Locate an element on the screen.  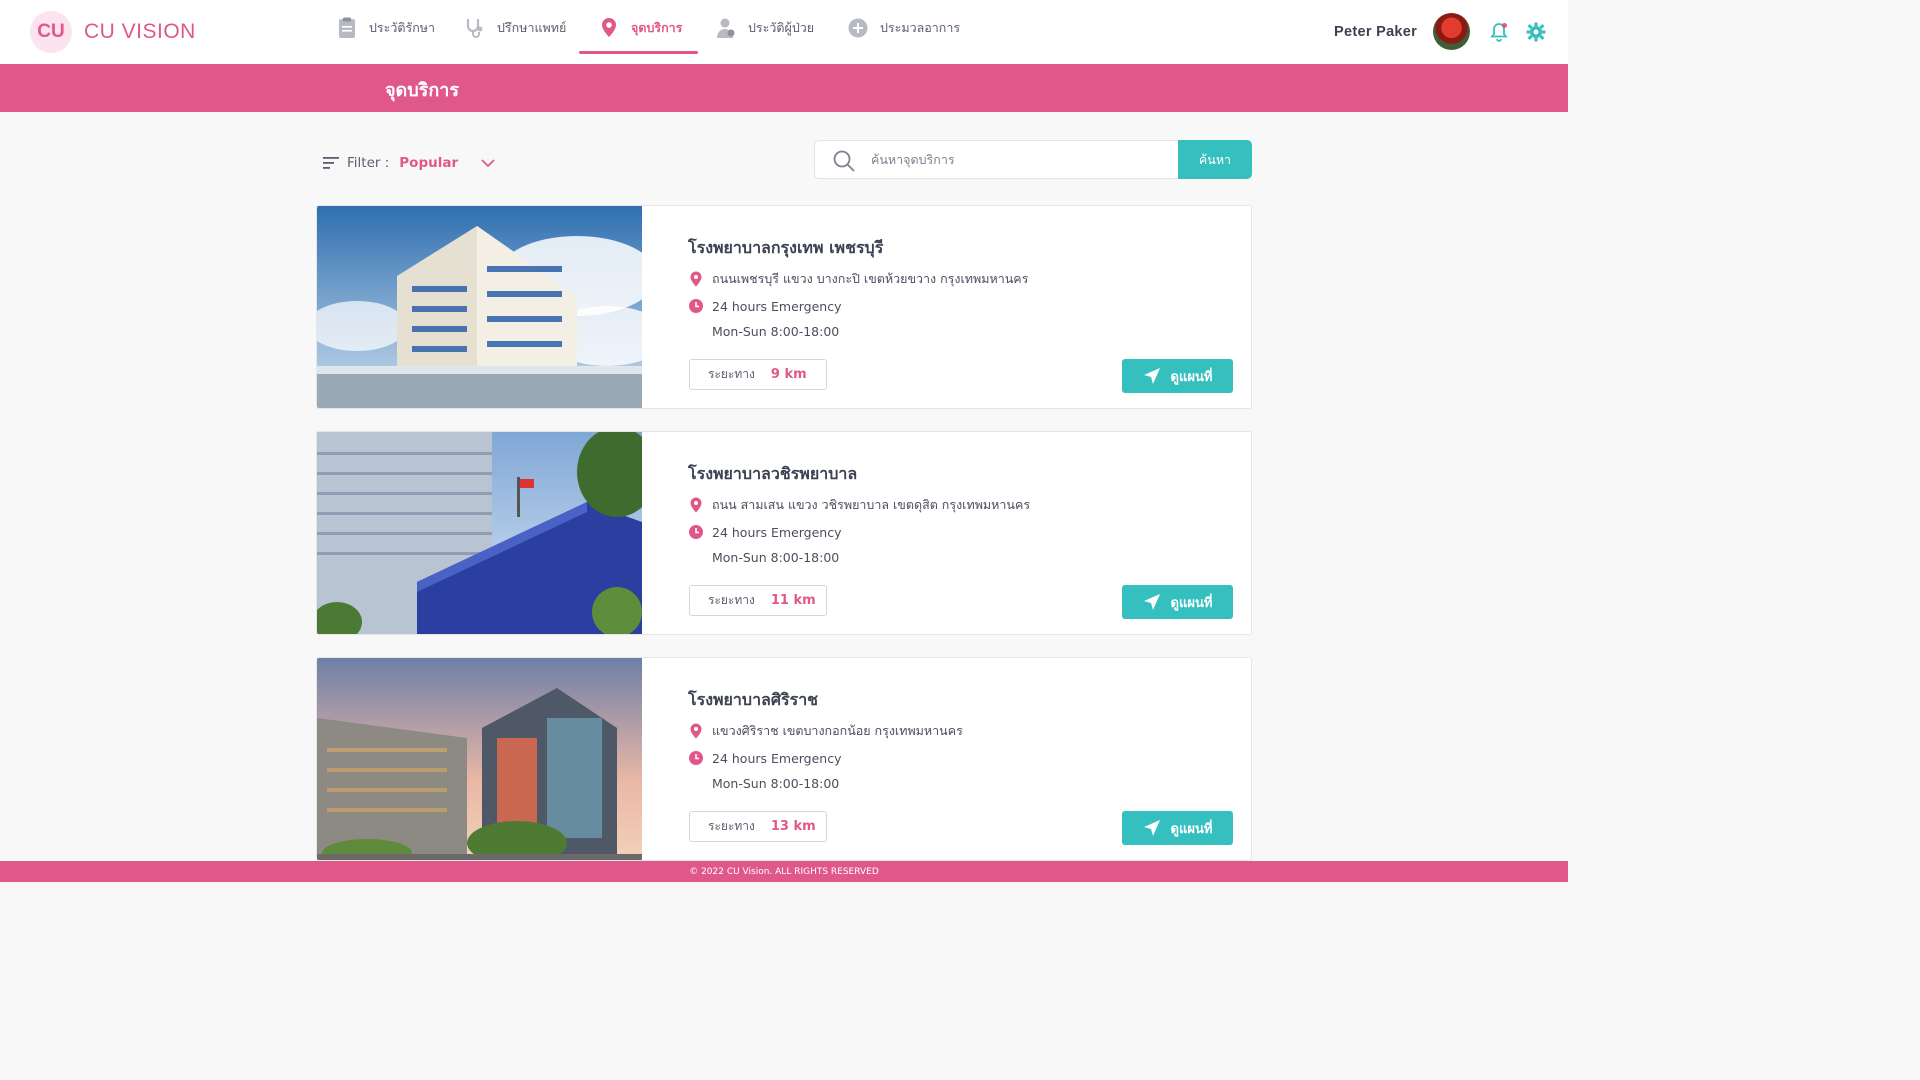
nav-item-consult-doctor: ปรึกษาแพทย์ is located at coordinates (515, 28).